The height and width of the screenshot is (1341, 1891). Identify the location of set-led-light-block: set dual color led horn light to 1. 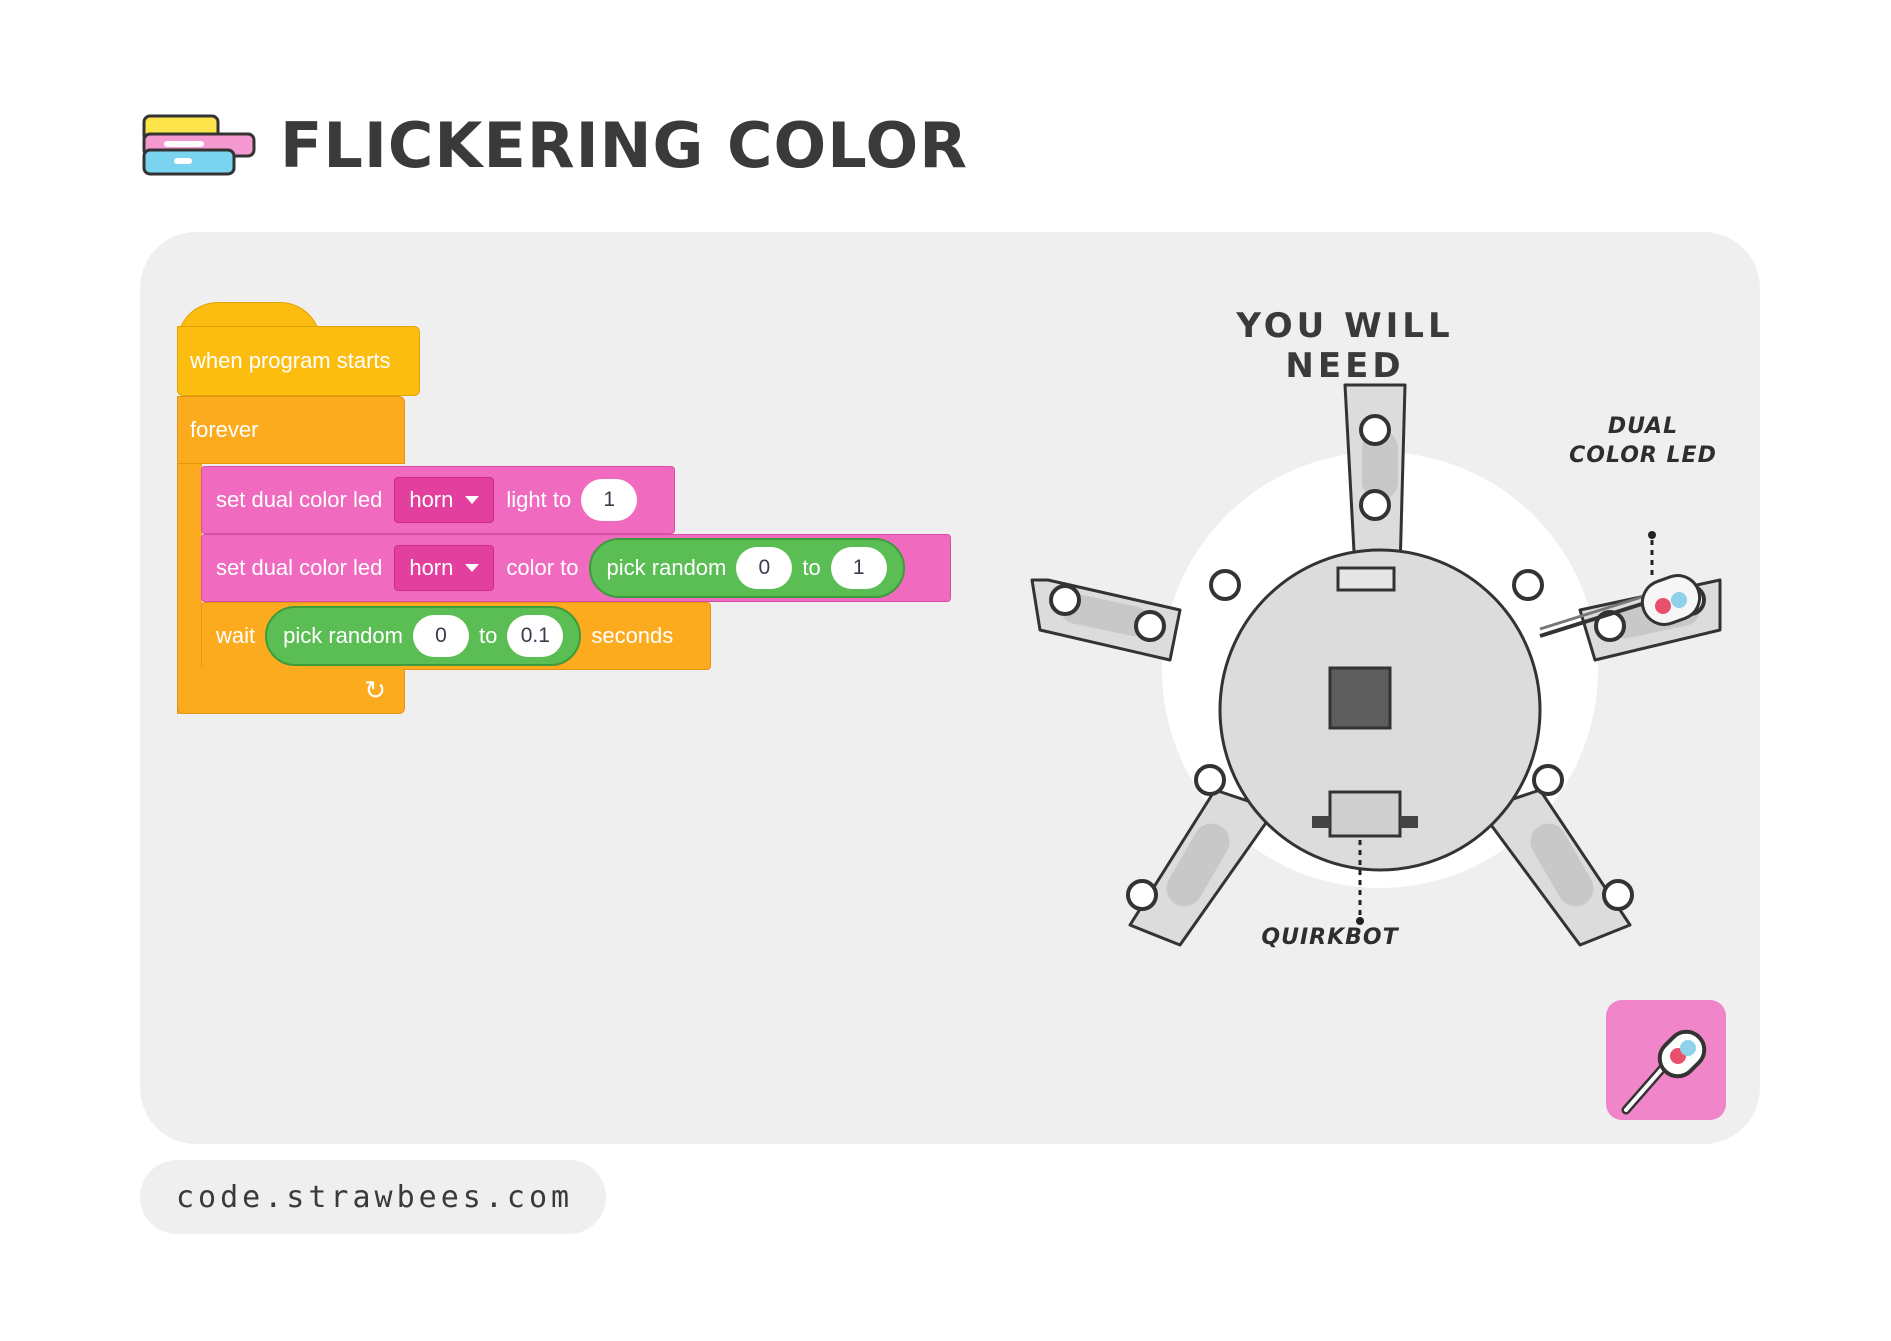
(438, 500).